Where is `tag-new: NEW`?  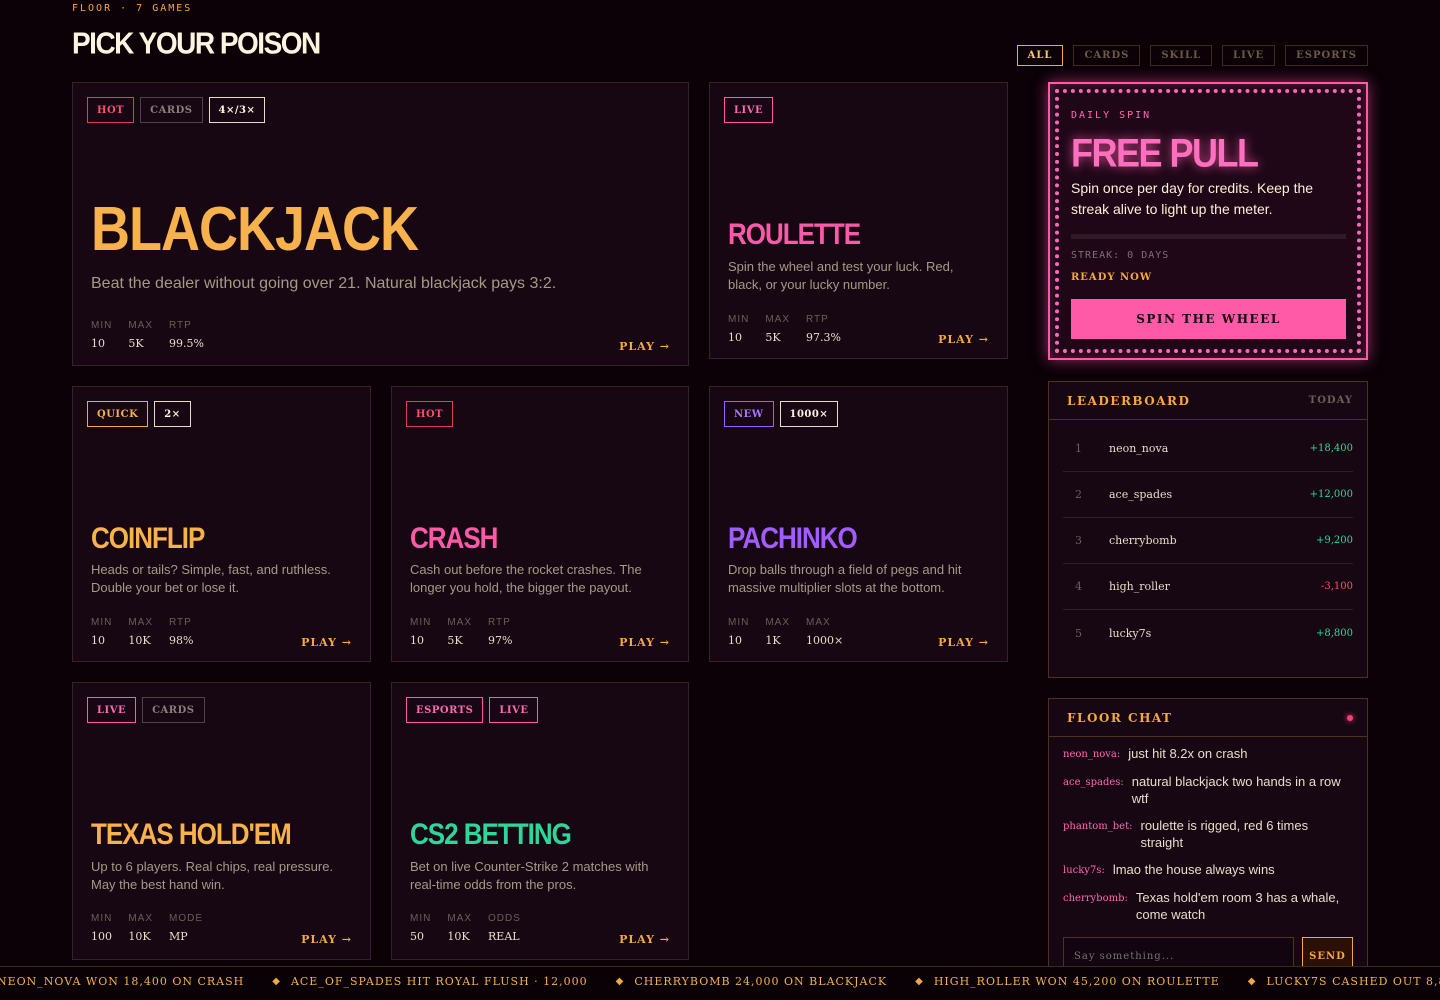 tag-new: NEW is located at coordinates (749, 414).